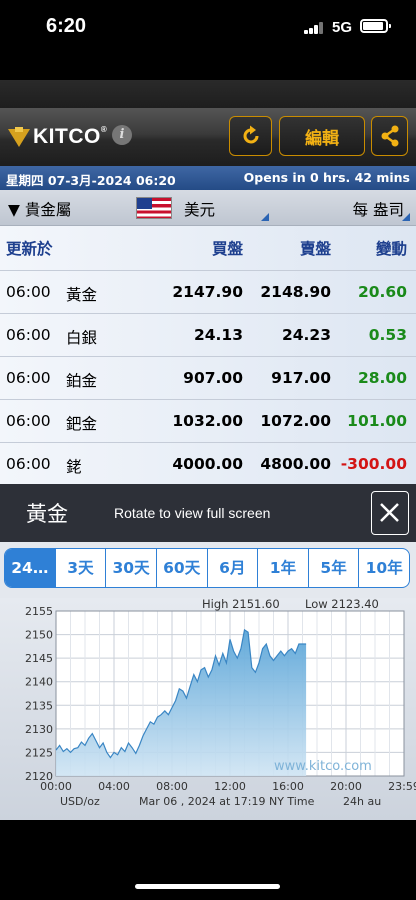 The height and width of the screenshot is (900, 416). Describe the element at coordinates (288, 786) in the screenshot. I see `x-tick-label: 16:00` at that location.